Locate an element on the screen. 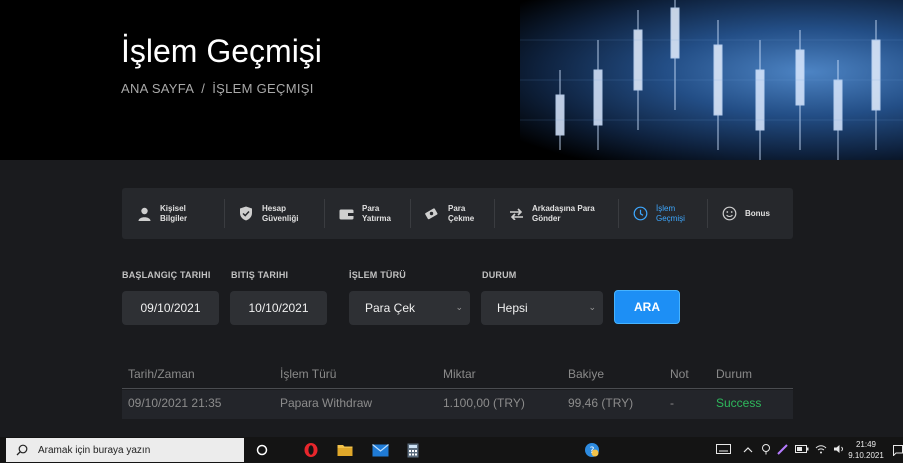 Image resolution: width=903 pixels, height=463 pixels. wifi-icon is located at coordinates (821, 450).